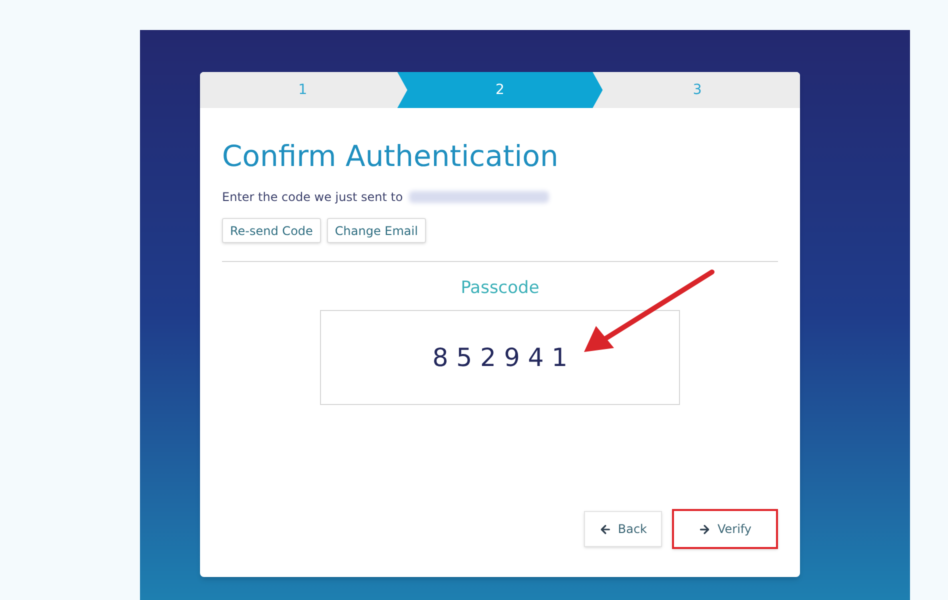 This screenshot has height=600, width=948. Describe the element at coordinates (312, 197) in the screenshot. I see `instruction-text: Enter the code we just sent to` at that location.